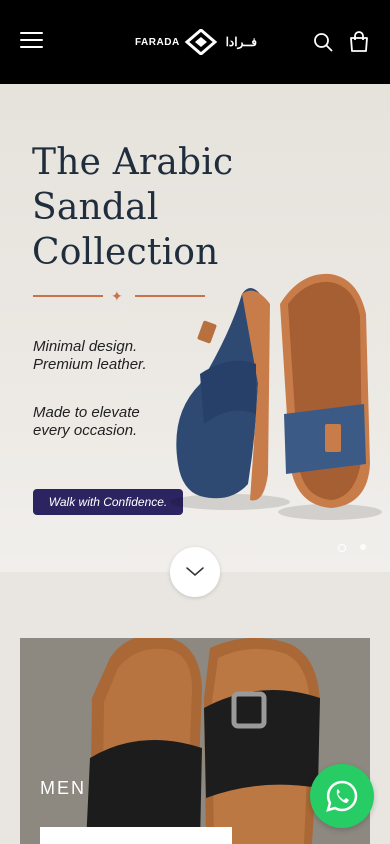  Describe the element at coordinates (136, 835) in the screenshot. I see `shop-category-button` at that location.